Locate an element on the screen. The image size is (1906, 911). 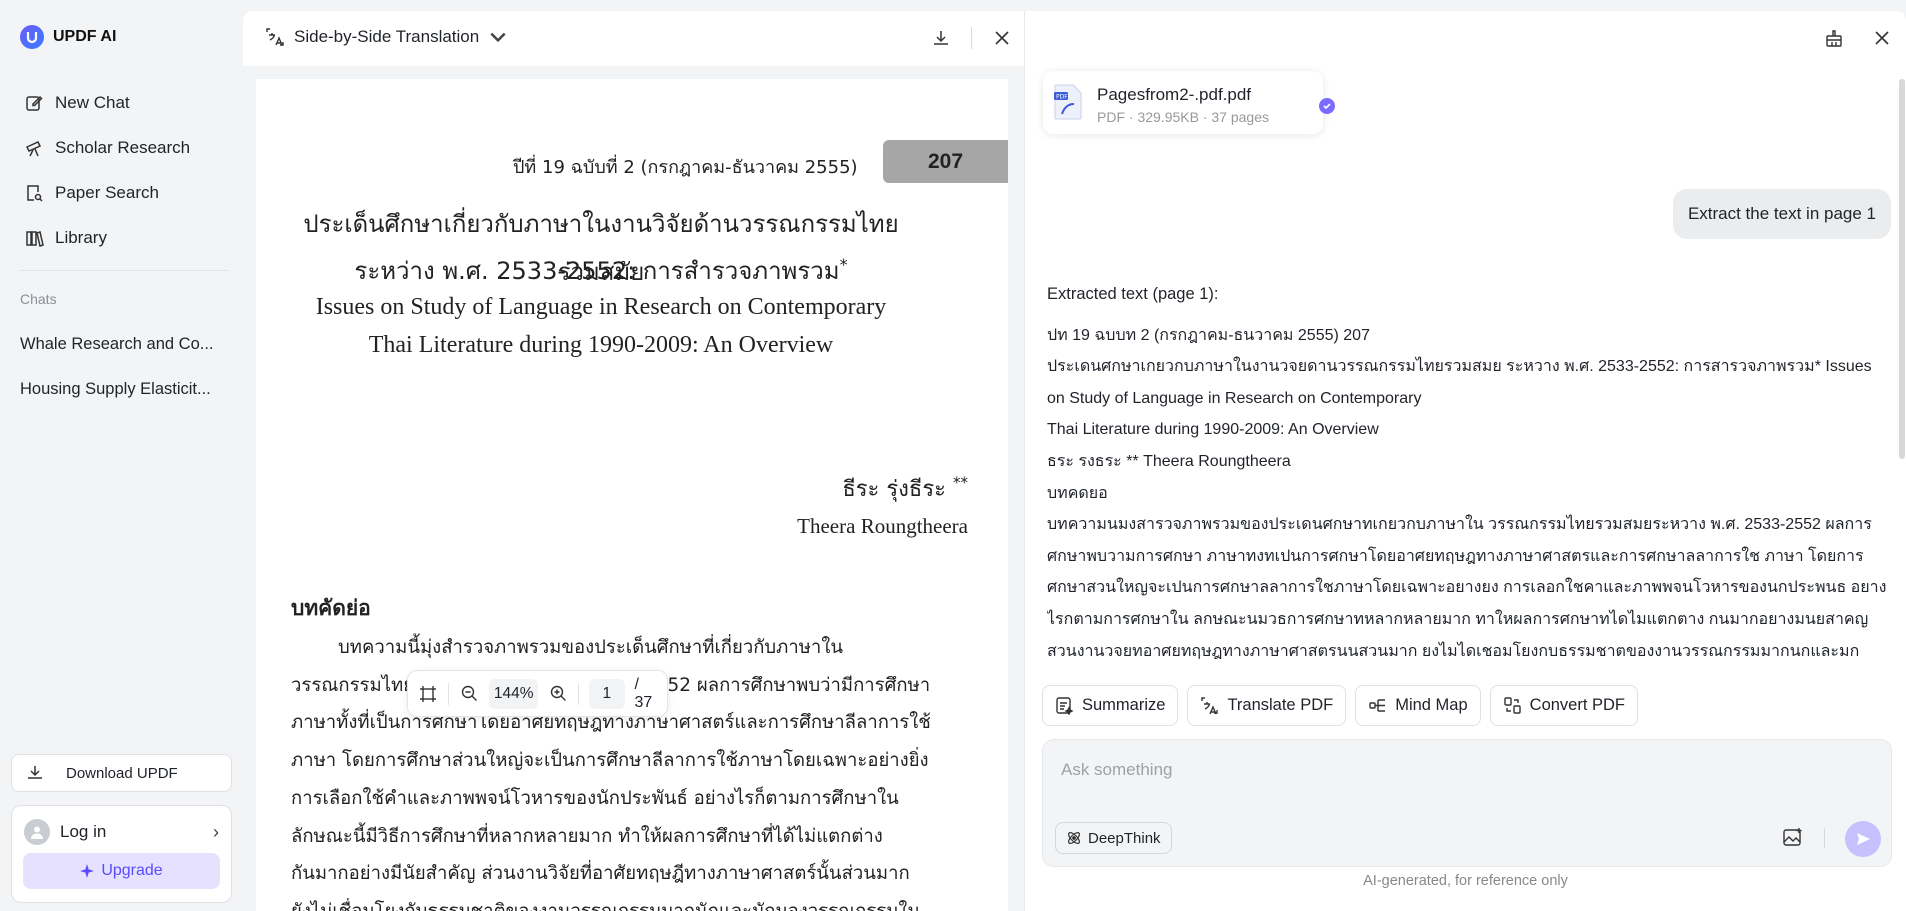
file-meta: PDF · 329.95KB · 37 pages is located at coordinates (1183, 117).